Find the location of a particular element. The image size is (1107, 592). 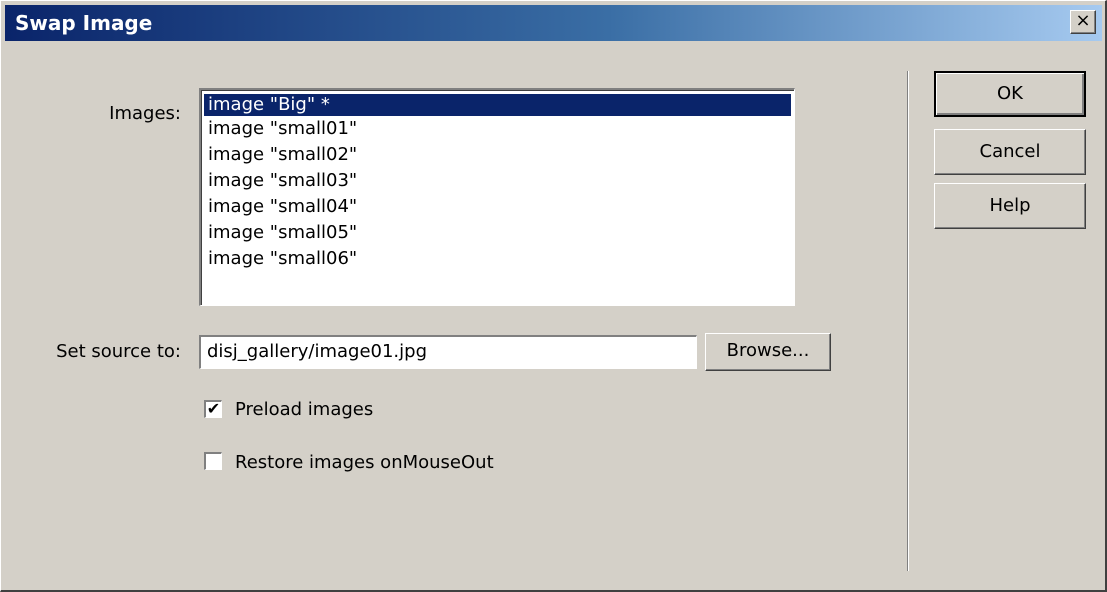

list-item: image "small02" is located at coordinates (497, 155).